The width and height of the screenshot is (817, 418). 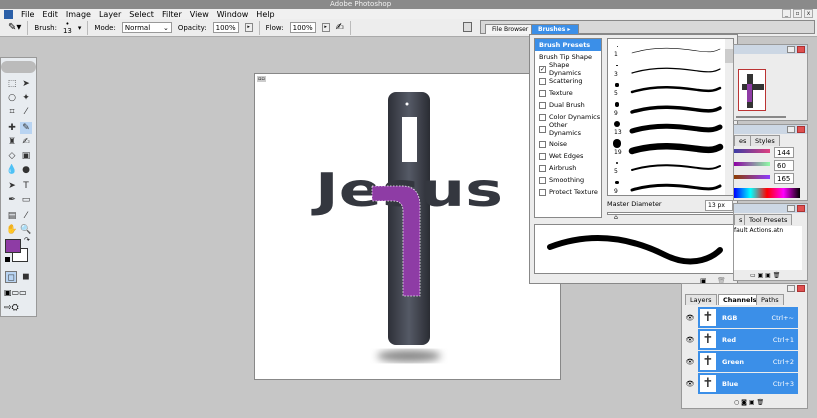 I want to click on move-tool-icon: ➤, so click(x=26, y=84).